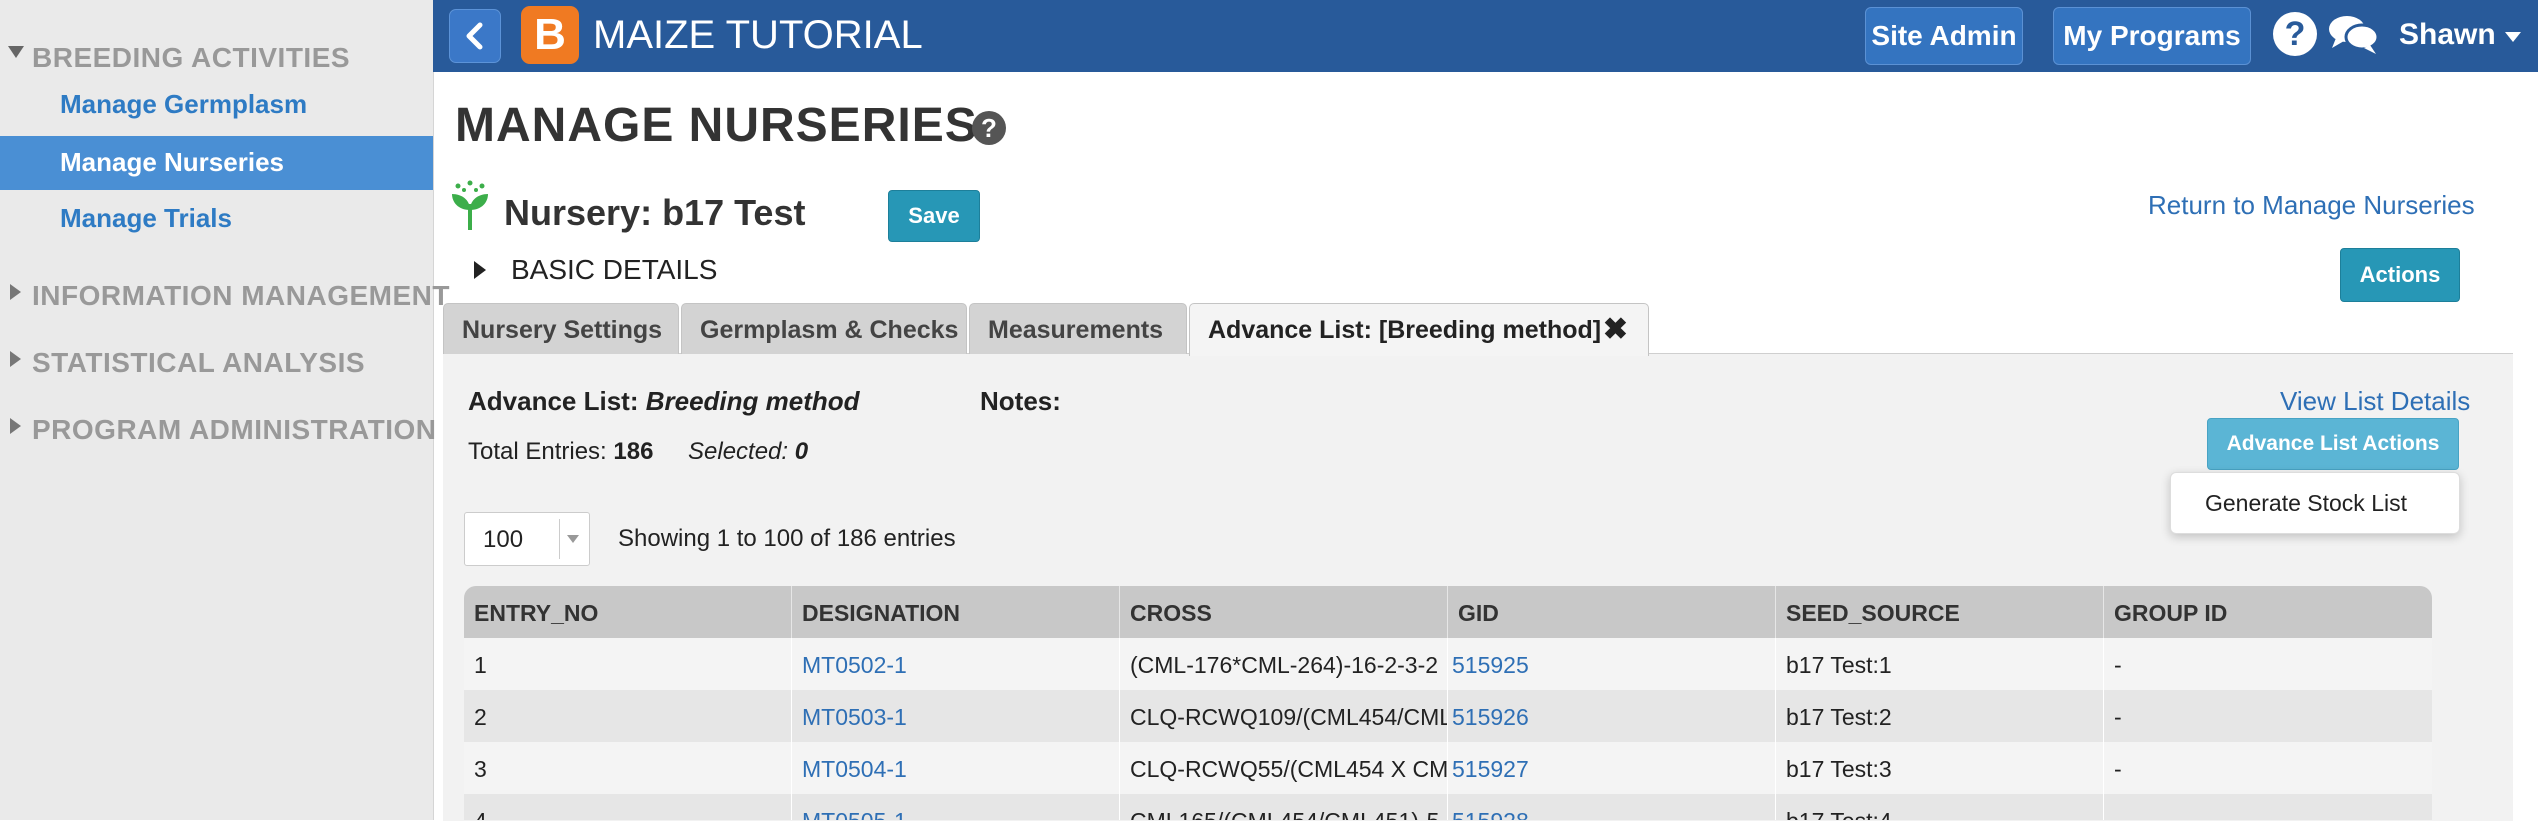 This screenshot has width=2538, height=821. What do you see at coordinates (628, 716) in the screenshot?
I see `cell-entry-no: 2` at bounding box center [628, 716].